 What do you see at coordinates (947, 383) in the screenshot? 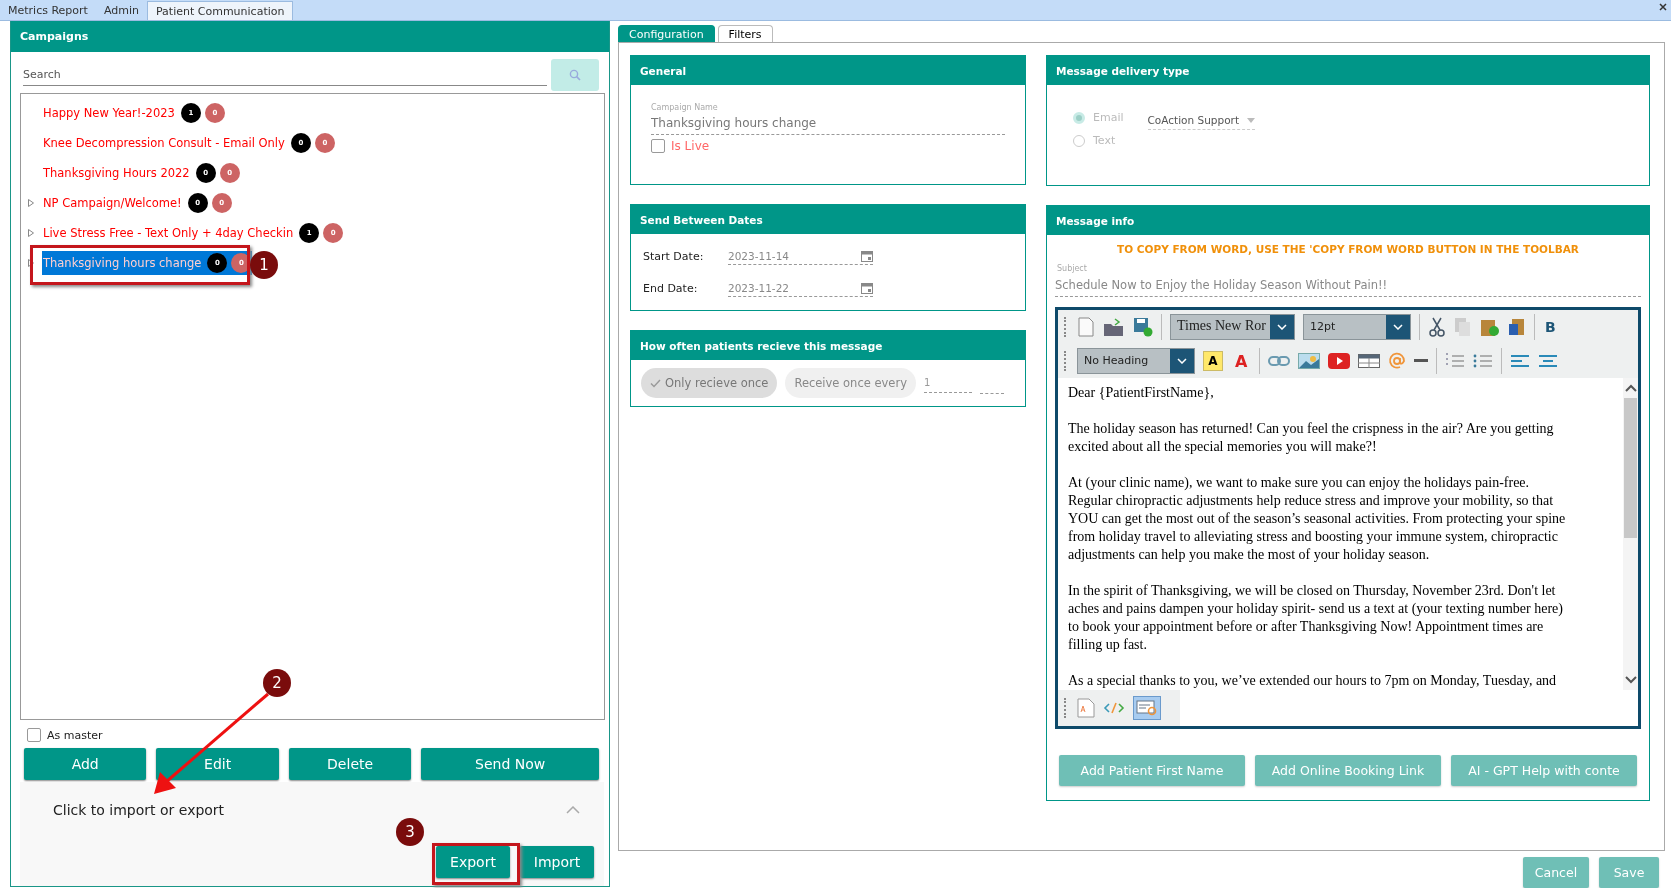
I see `count-field: 1` at bounding box center [947, 383].